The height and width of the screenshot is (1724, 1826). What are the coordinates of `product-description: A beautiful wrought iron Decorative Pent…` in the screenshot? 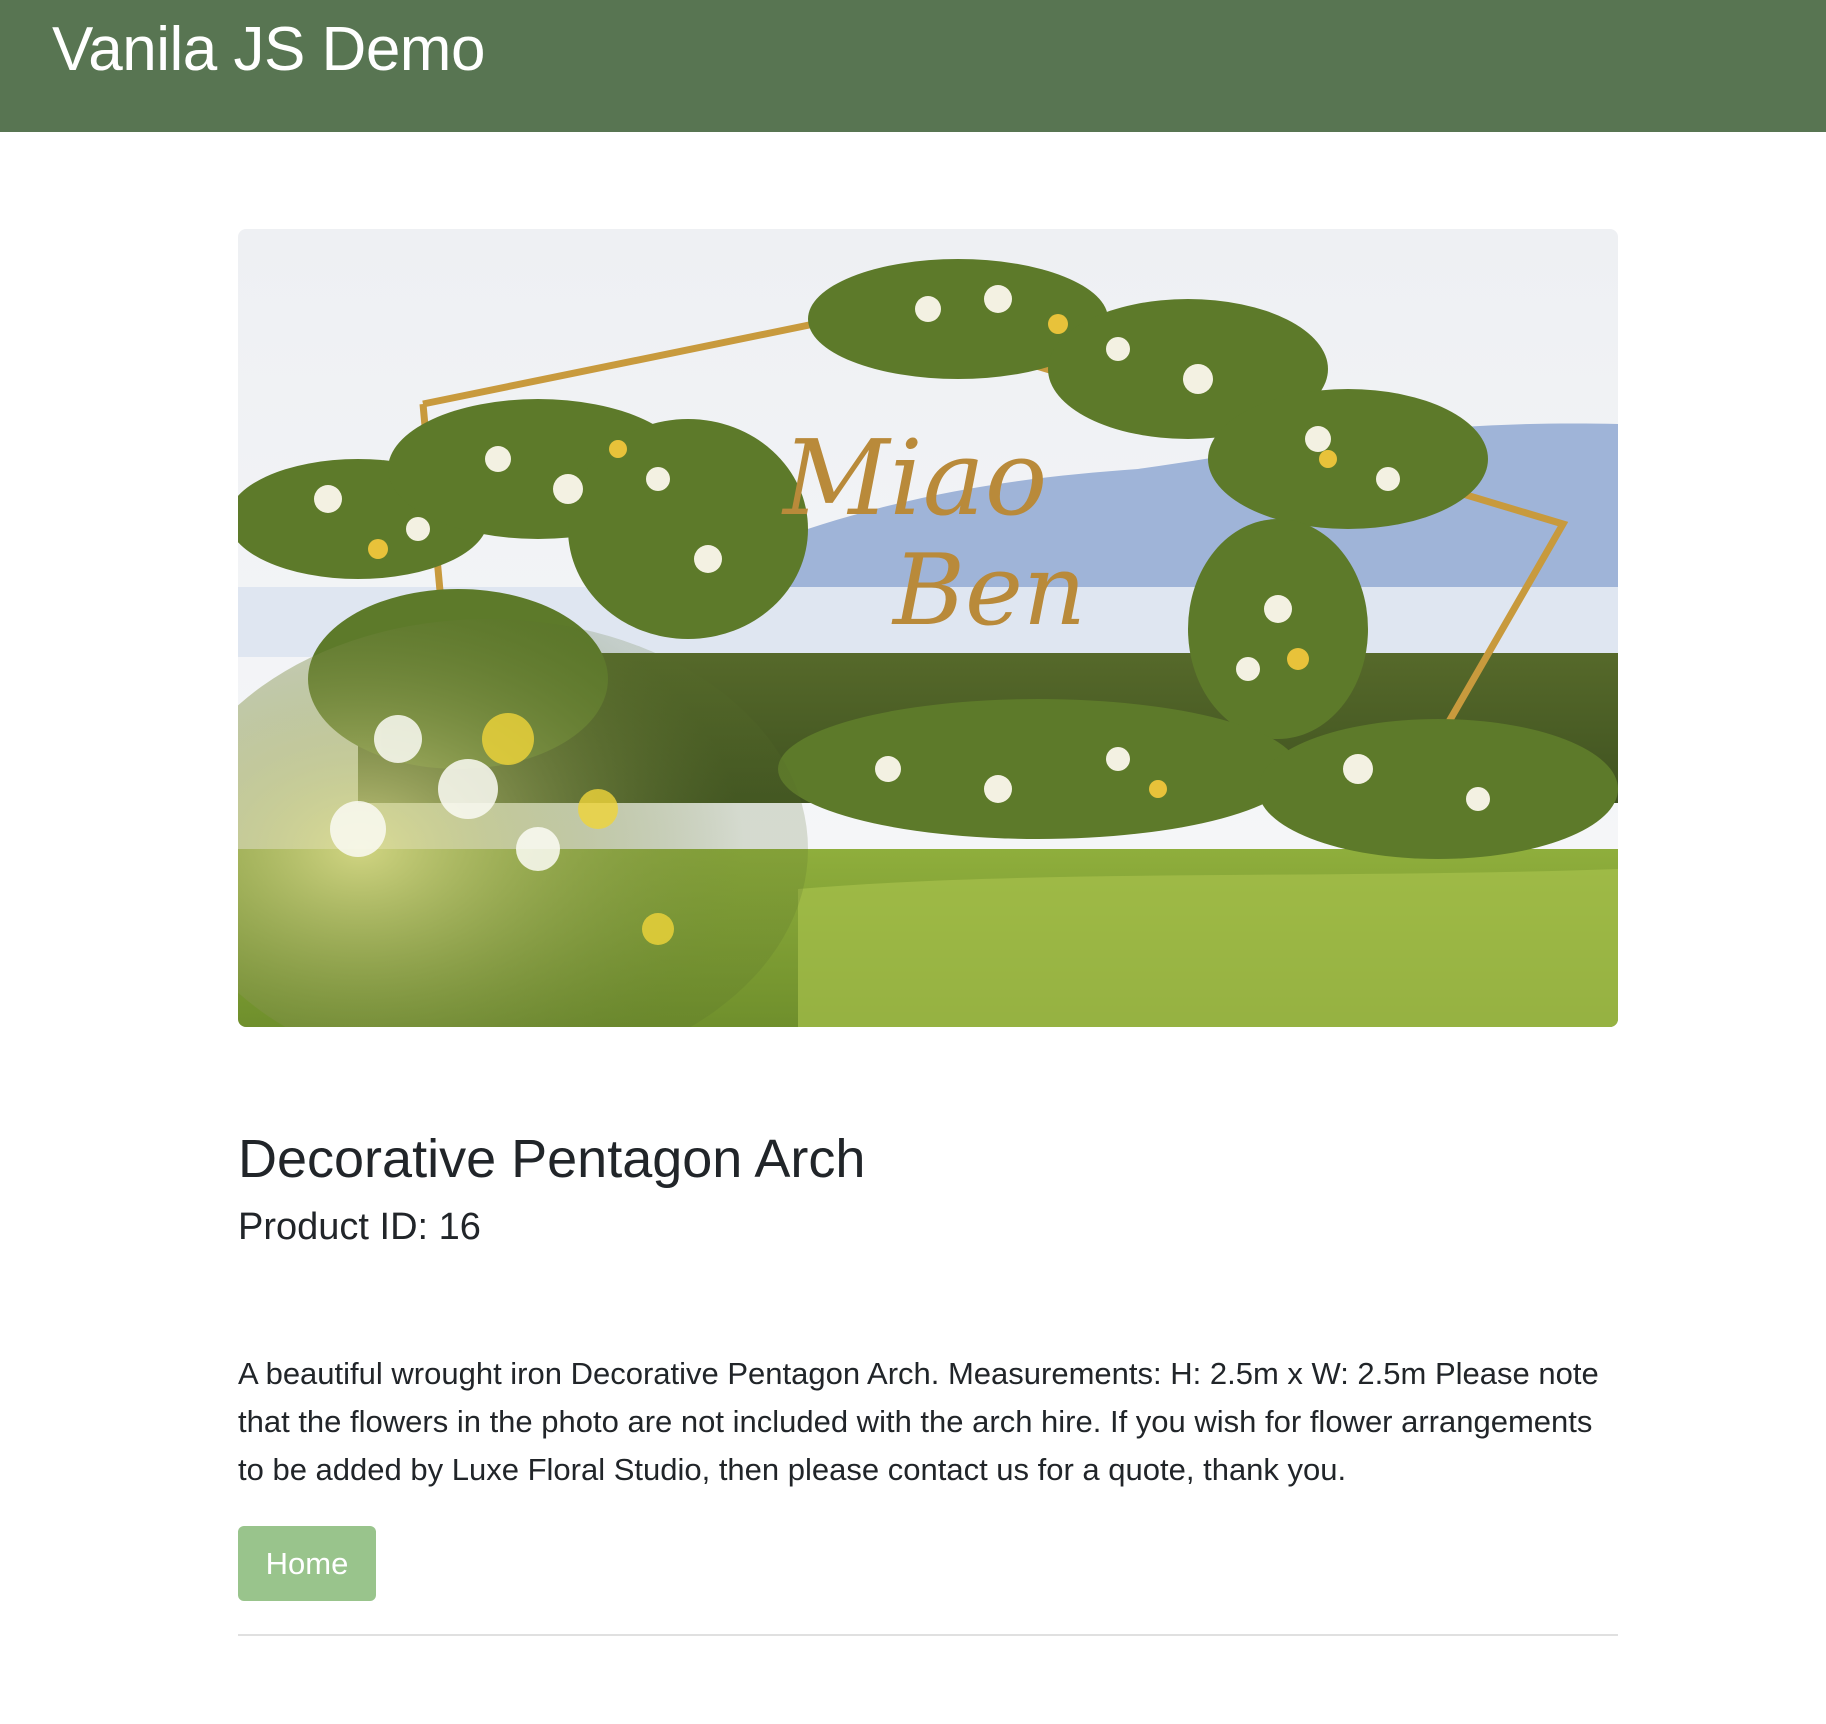 It's located at (918, 1421).